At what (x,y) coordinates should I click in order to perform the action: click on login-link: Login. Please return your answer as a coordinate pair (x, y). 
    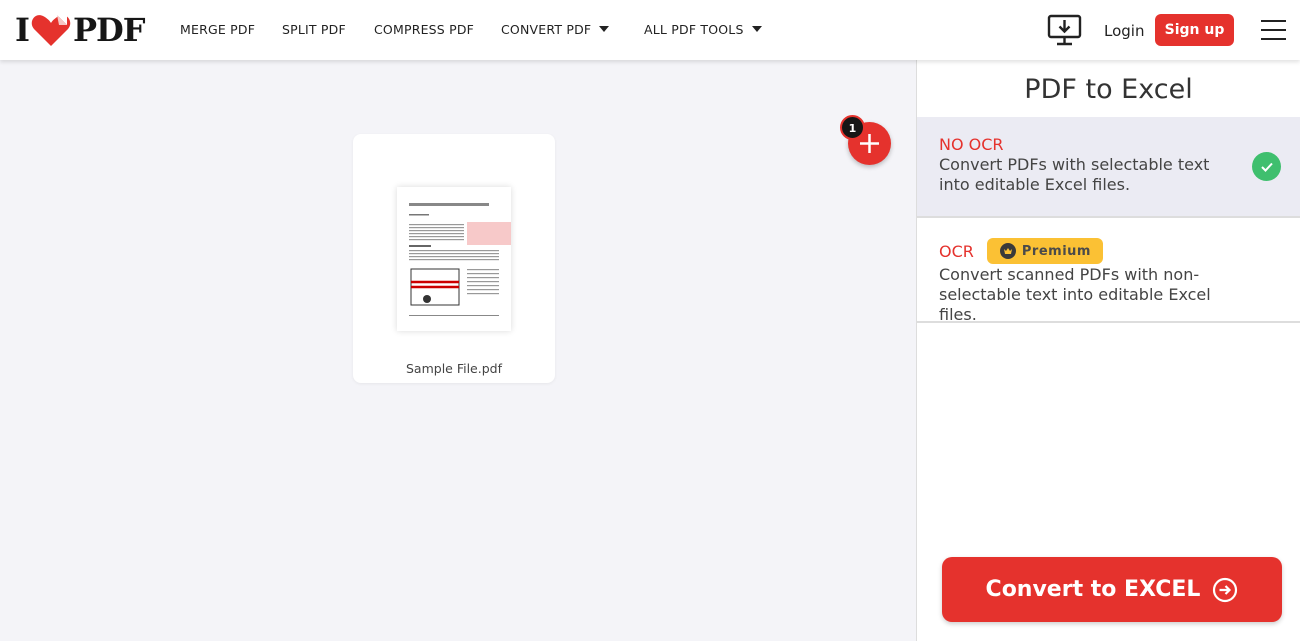
    Looking at the image, I should click on (1124, 31).